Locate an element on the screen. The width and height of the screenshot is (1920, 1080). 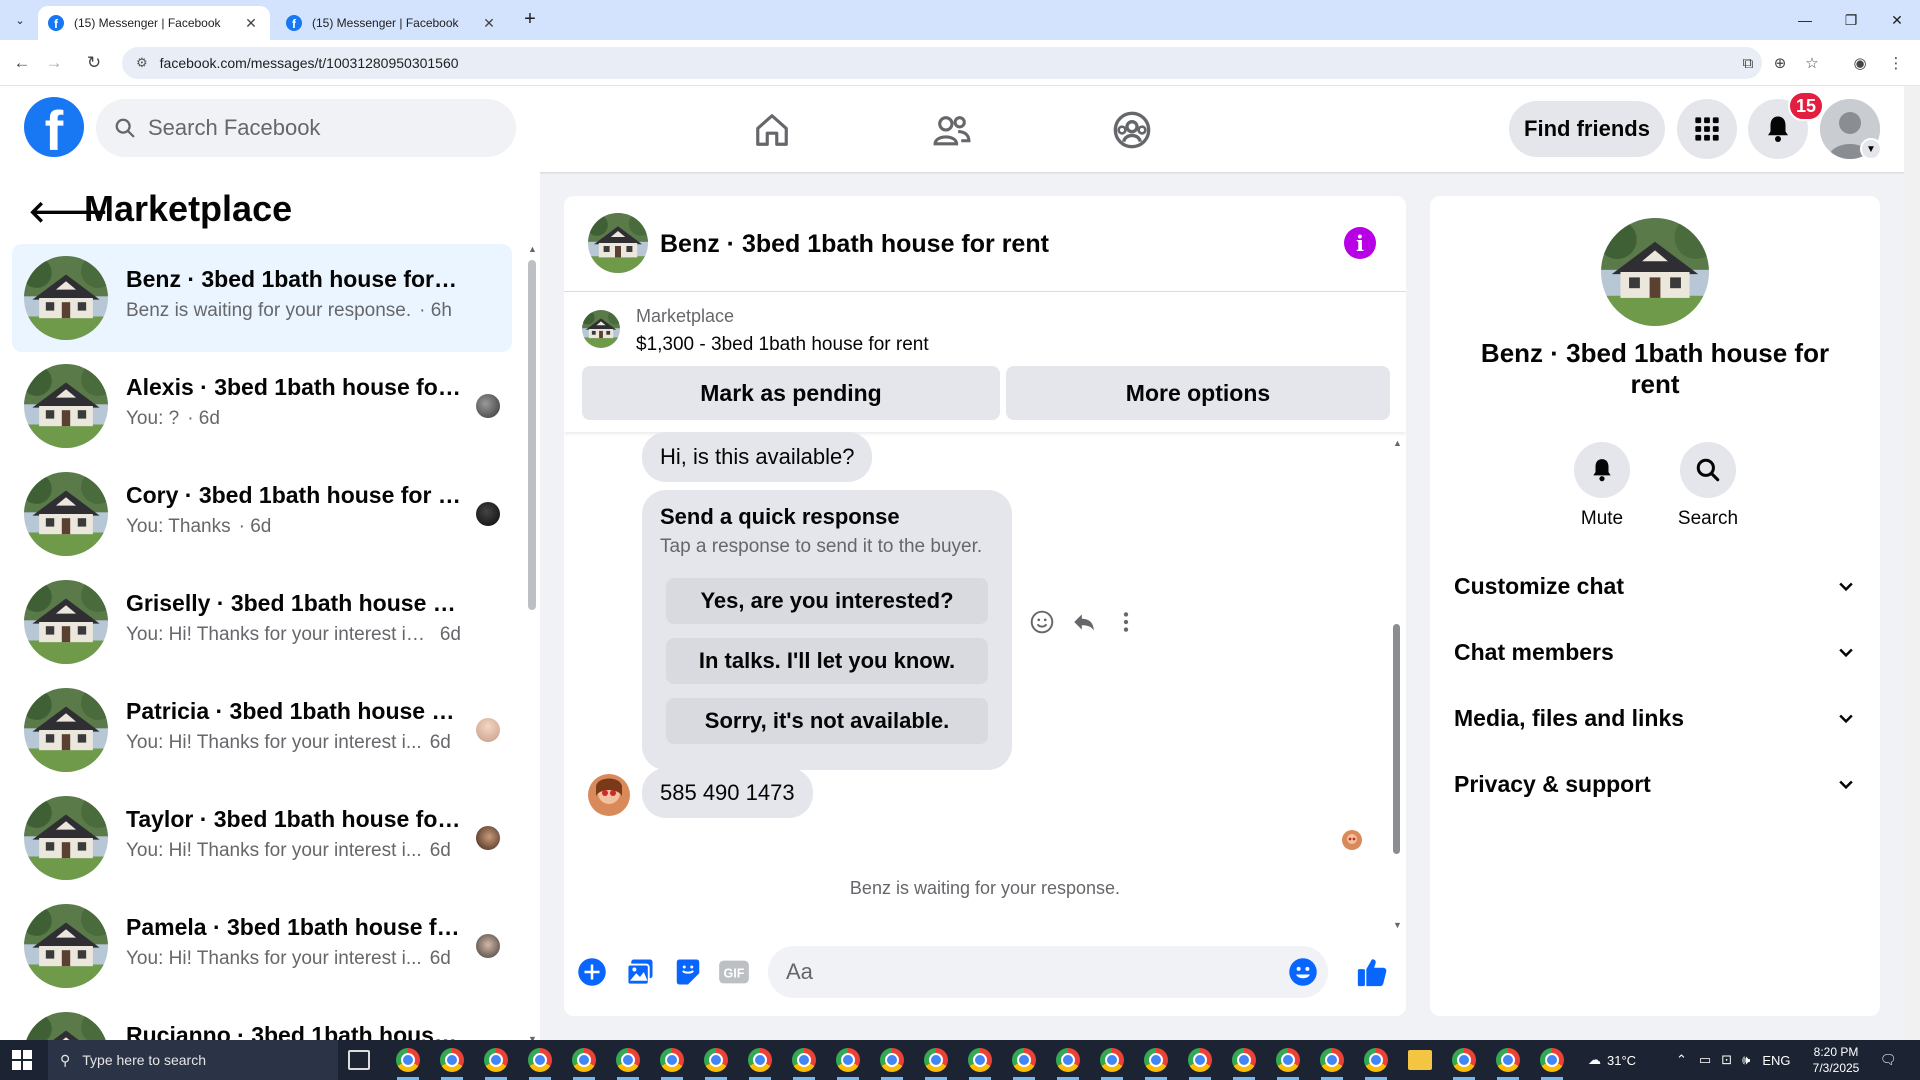
friends-nav-icon is located at coordinates (952, 130).